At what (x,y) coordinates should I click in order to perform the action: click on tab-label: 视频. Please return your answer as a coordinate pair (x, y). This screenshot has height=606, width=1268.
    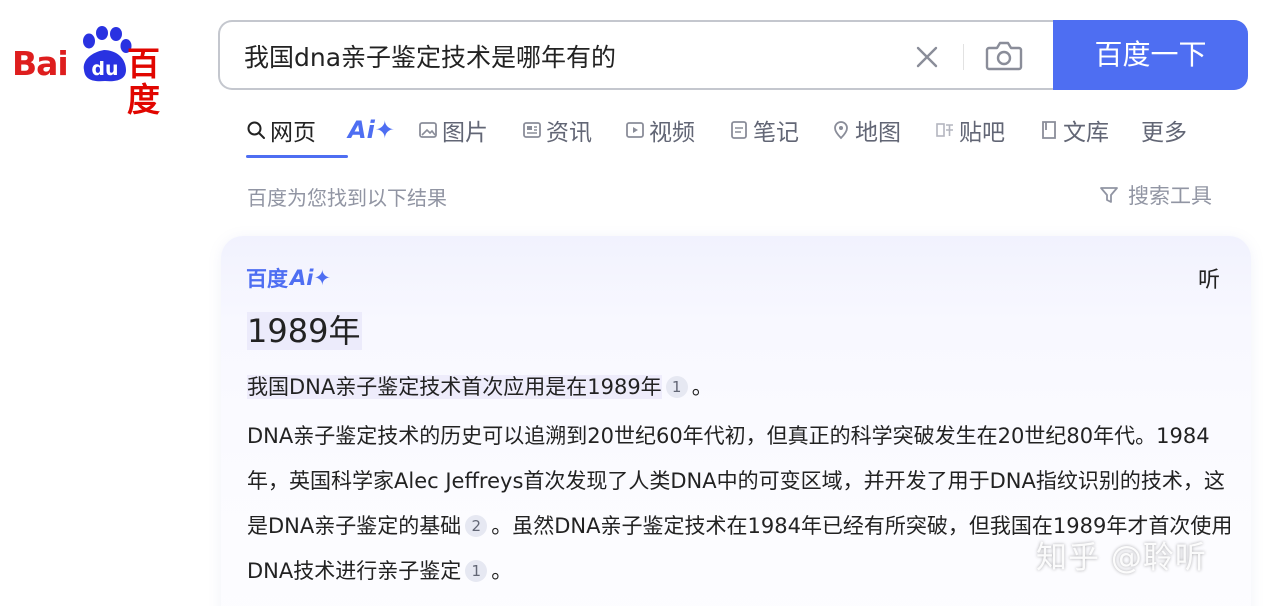
    Looking at the image, I should click on (672, 133).